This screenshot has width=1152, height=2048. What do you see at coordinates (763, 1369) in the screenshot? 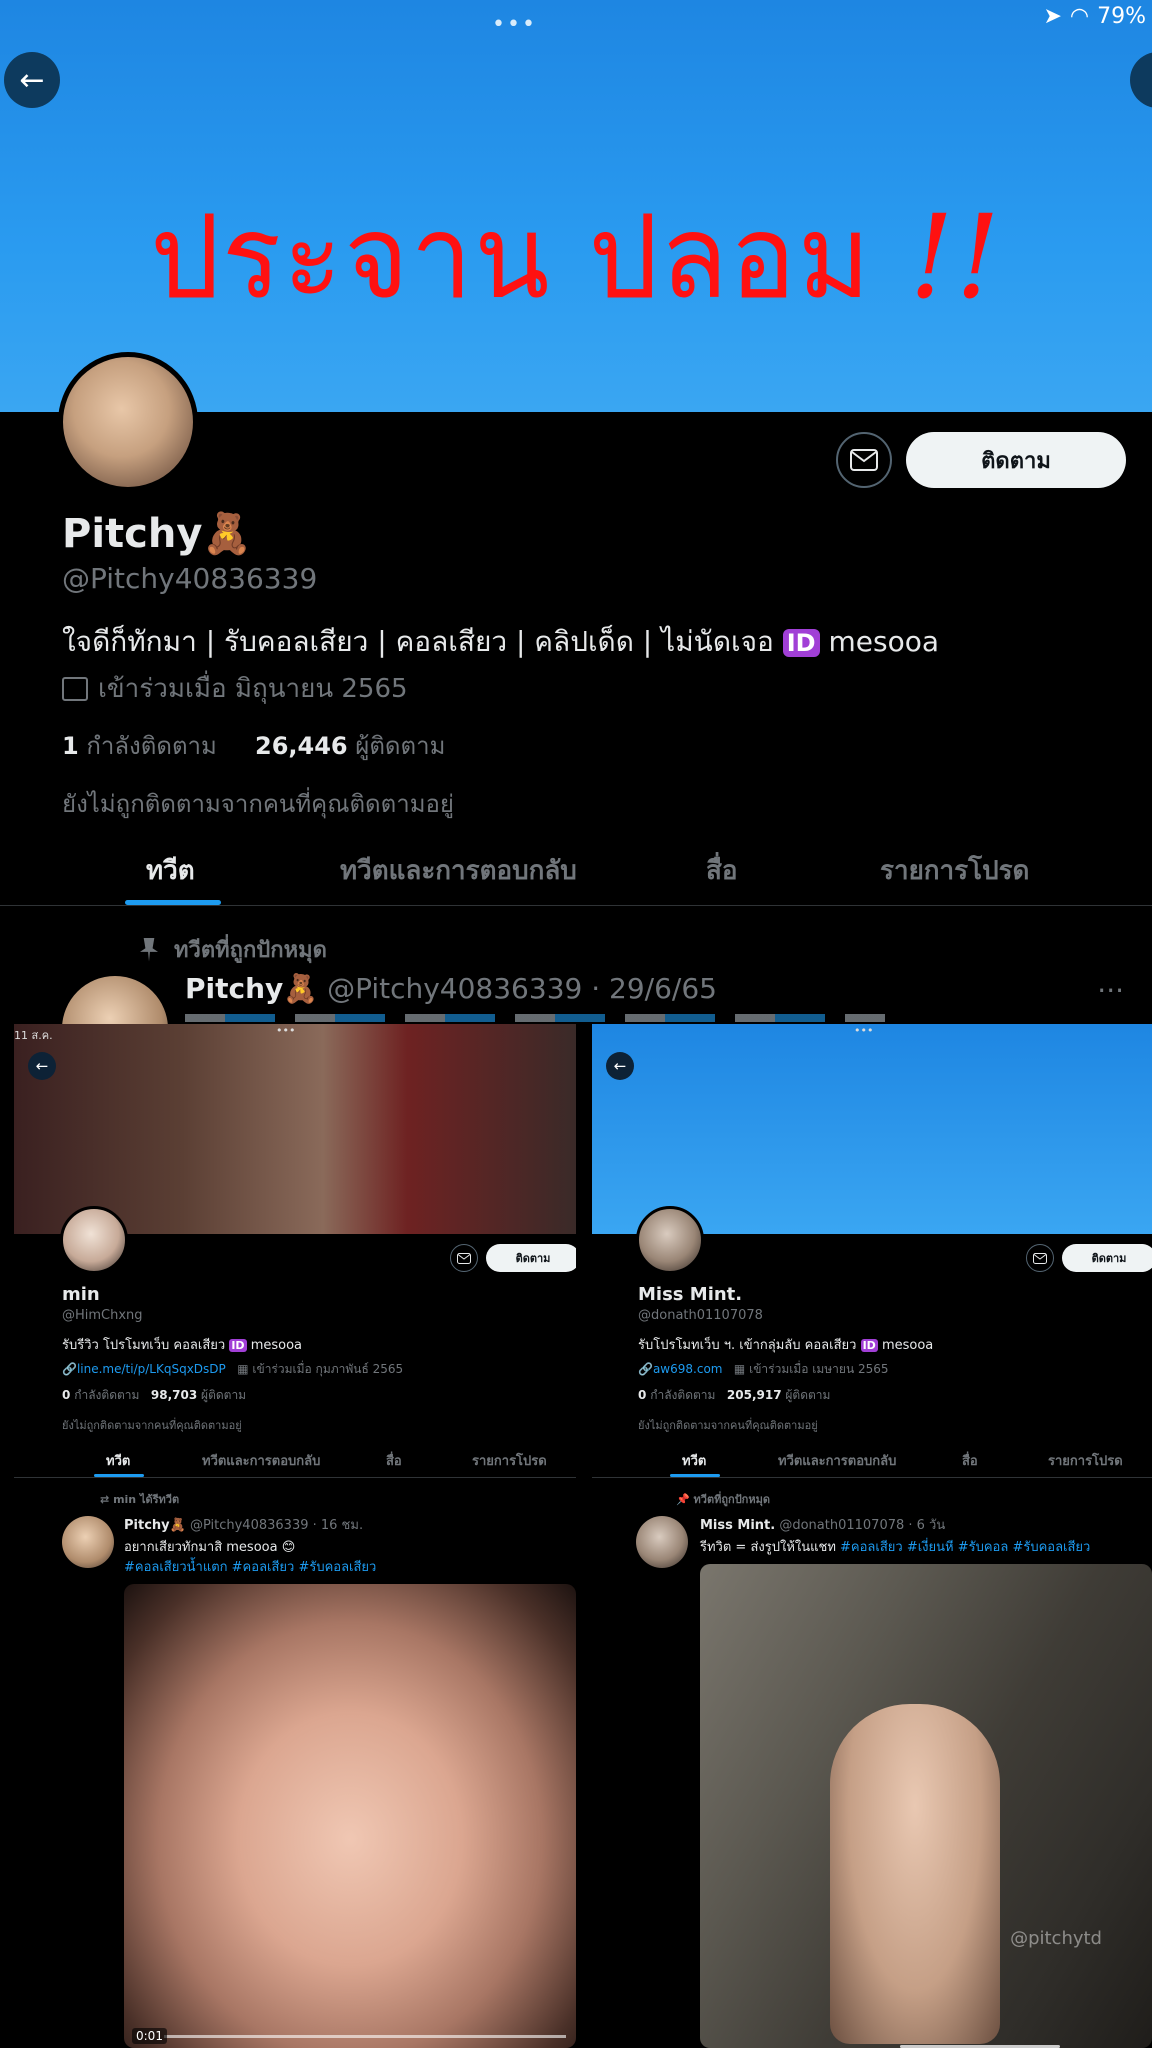
I see `profile-meta: 🔗aw698.com ▦ เข้าร่วมเมื่อ เมษายน 2565` at bounding box center [763, 1369].